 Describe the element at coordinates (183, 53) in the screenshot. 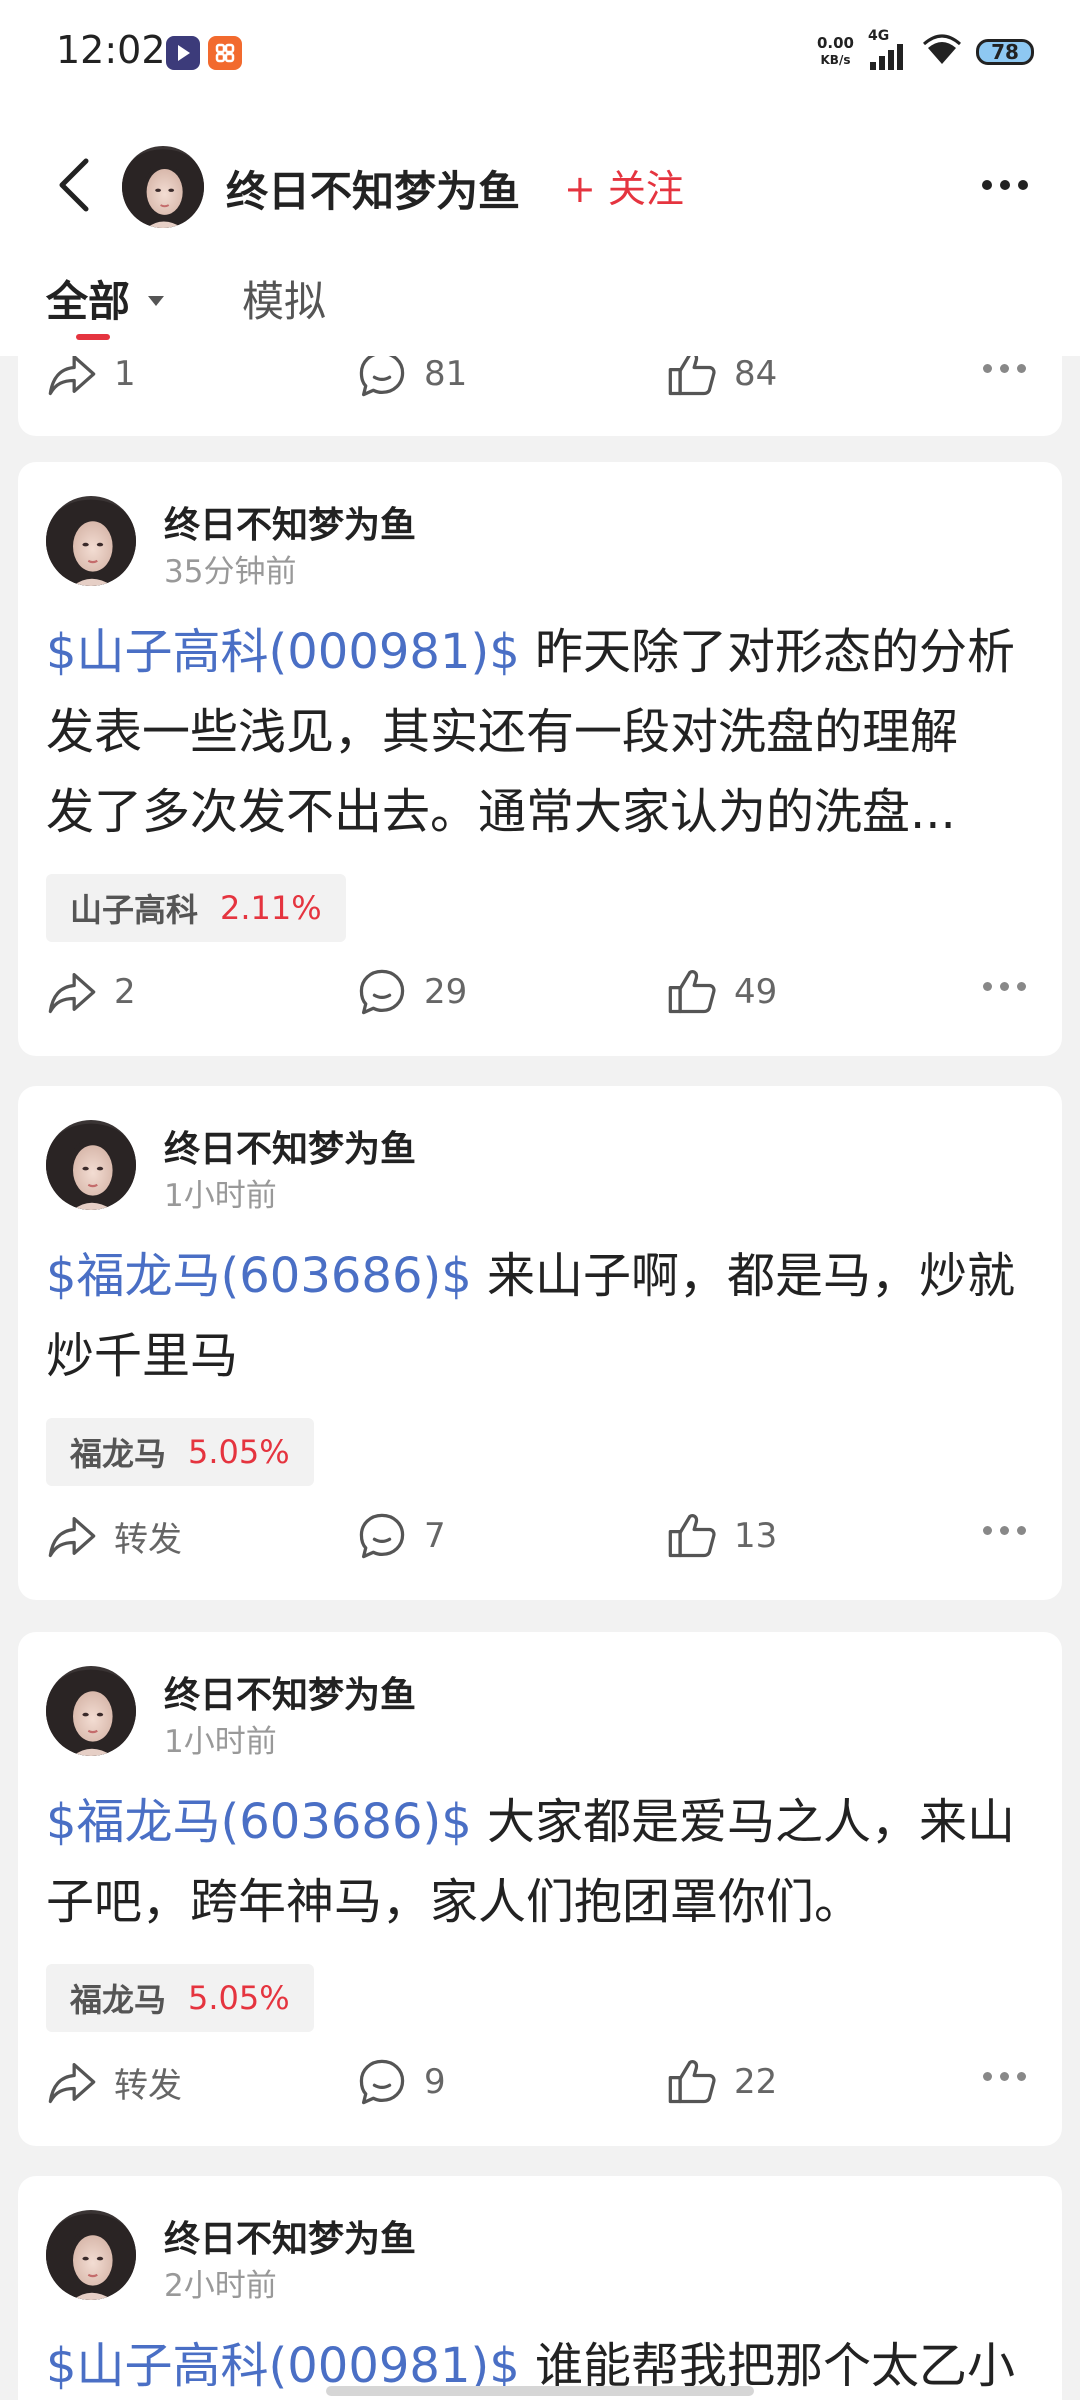

I see `video-app-icon` at that location.